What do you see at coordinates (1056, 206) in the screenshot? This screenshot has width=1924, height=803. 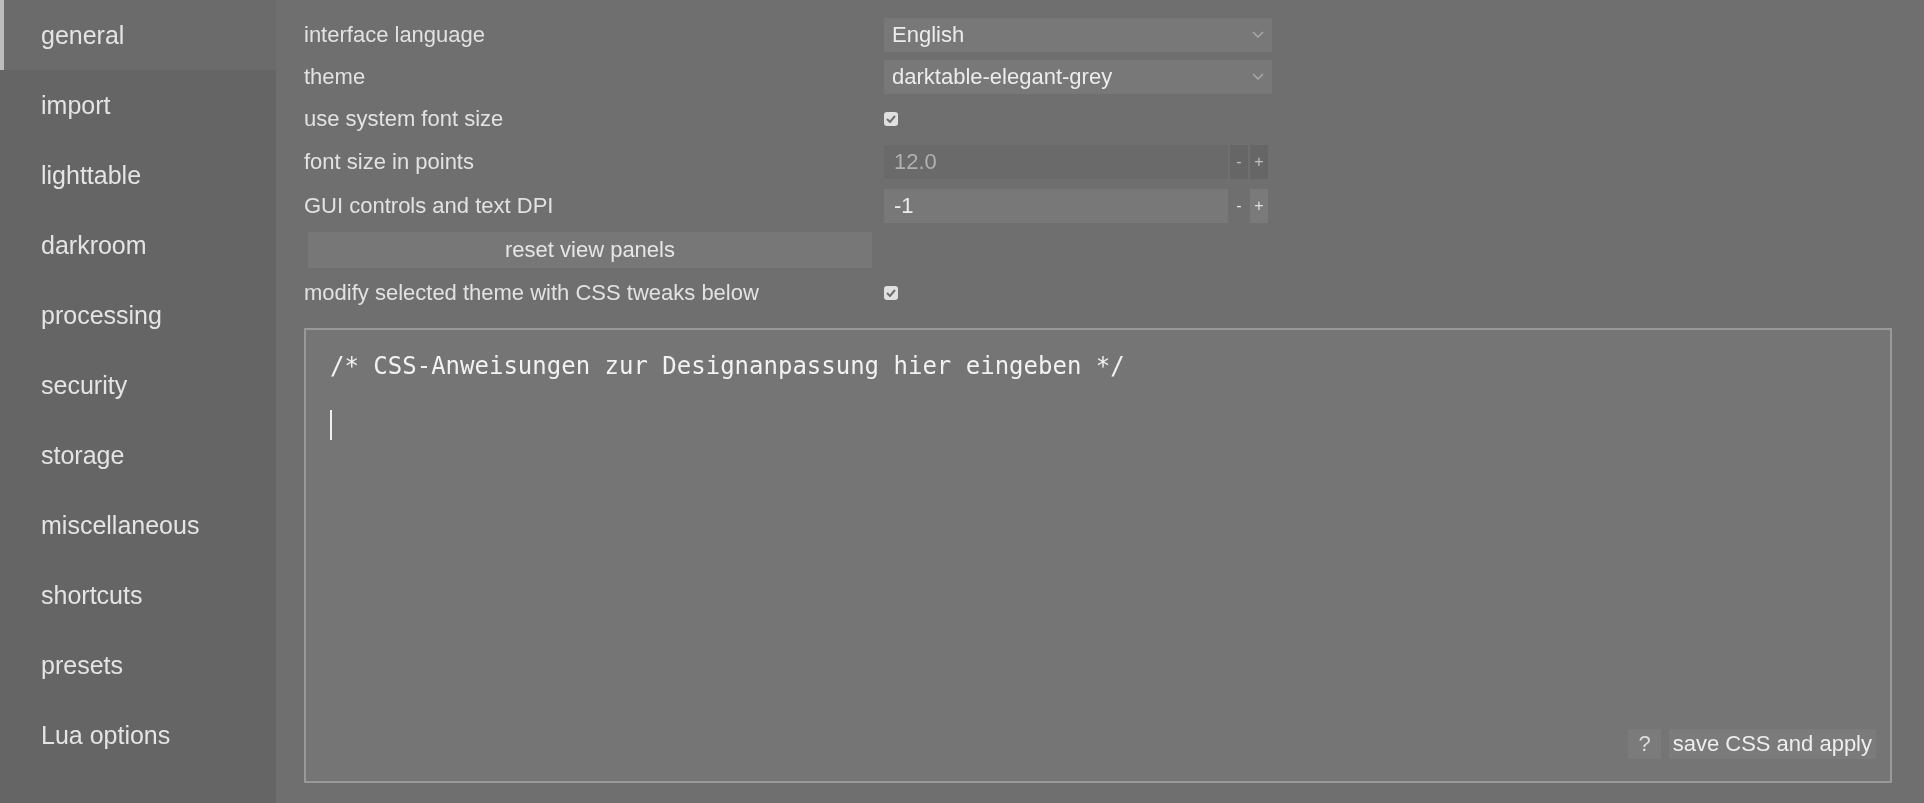 I see `number-field: -1` at bounding box center [1056, 206].